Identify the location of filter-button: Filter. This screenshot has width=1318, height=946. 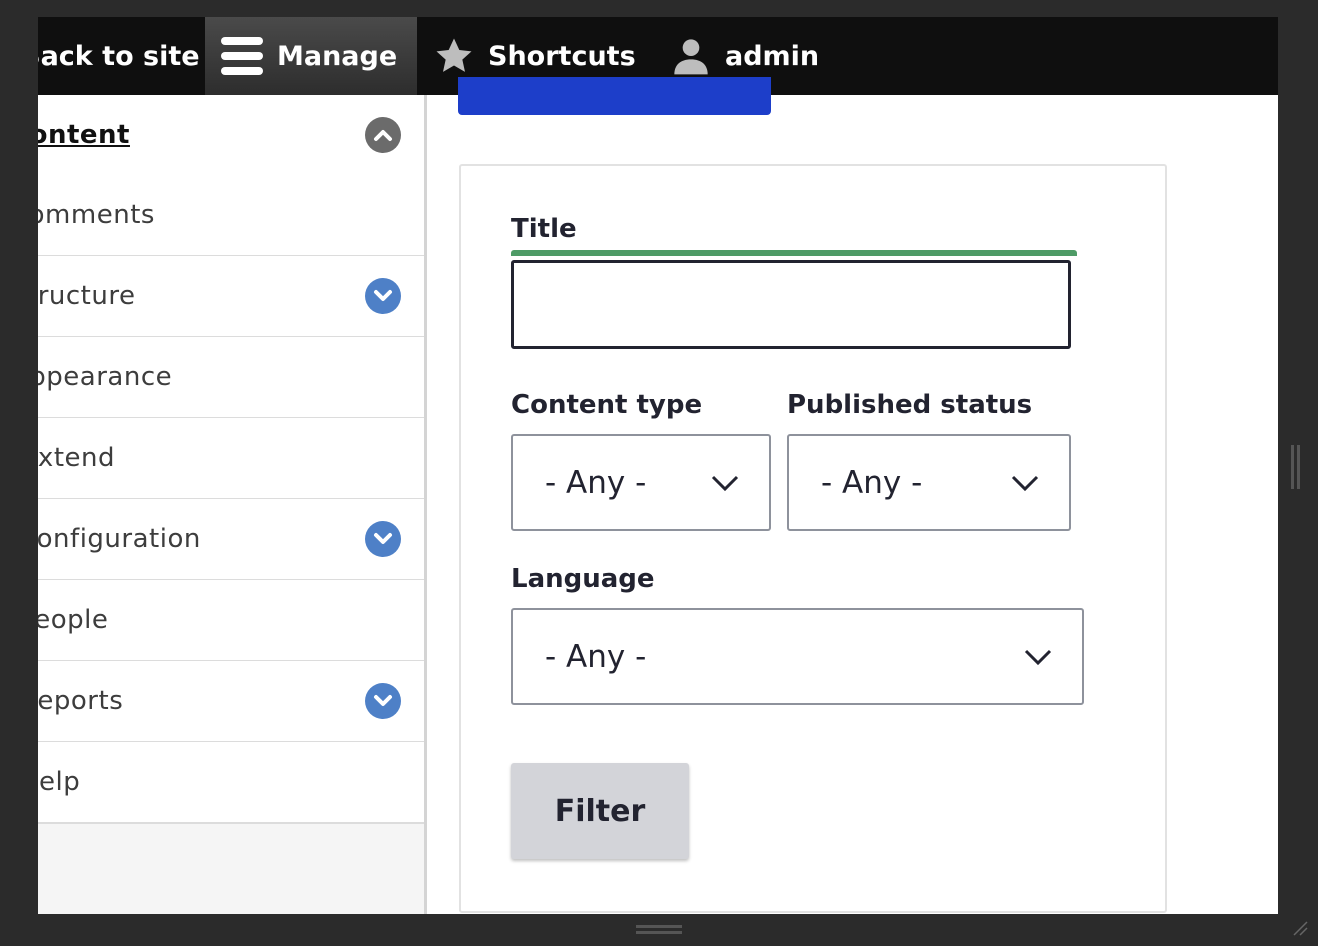
(600, 811).